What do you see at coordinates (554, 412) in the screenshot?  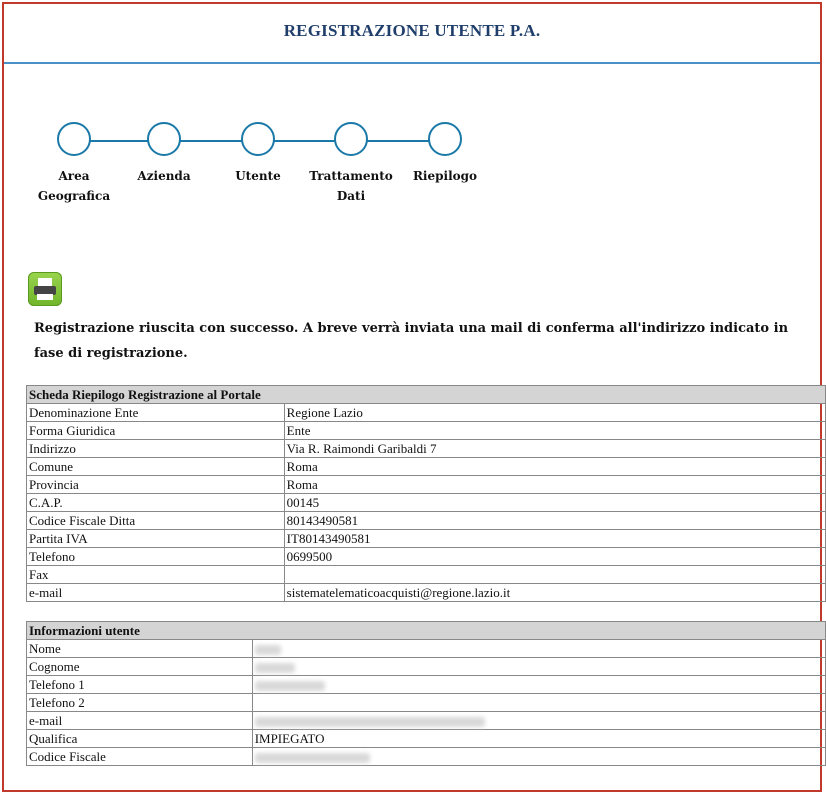 I see `row-value: Regione Lazio` at bounding box center [554, 412].